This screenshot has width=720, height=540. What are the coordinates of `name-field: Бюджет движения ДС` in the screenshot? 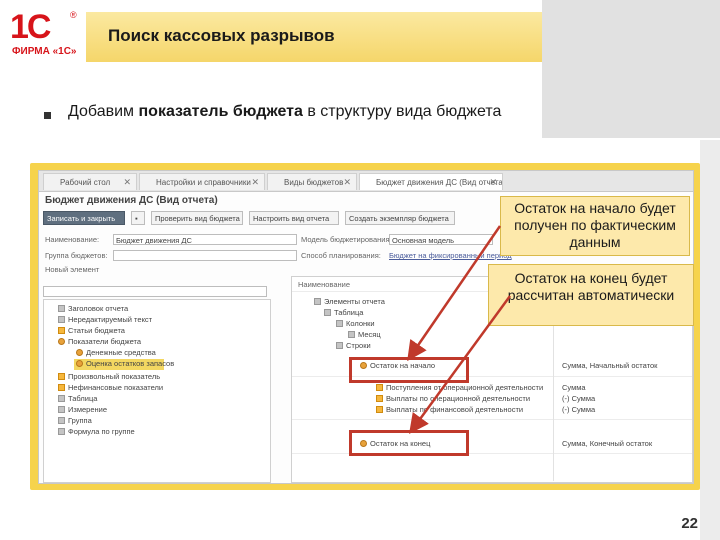 It's located at (205, 239).